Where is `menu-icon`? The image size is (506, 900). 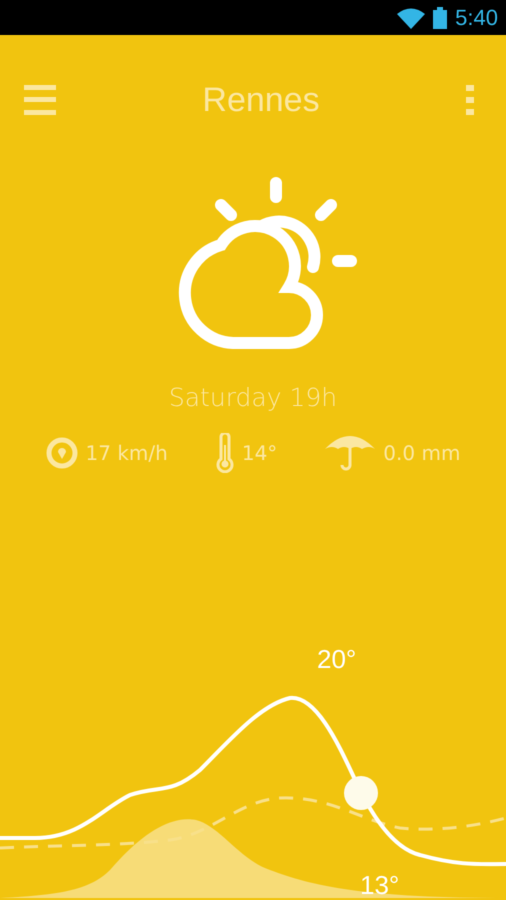
menu-icon is located at coordinates (40, 100).